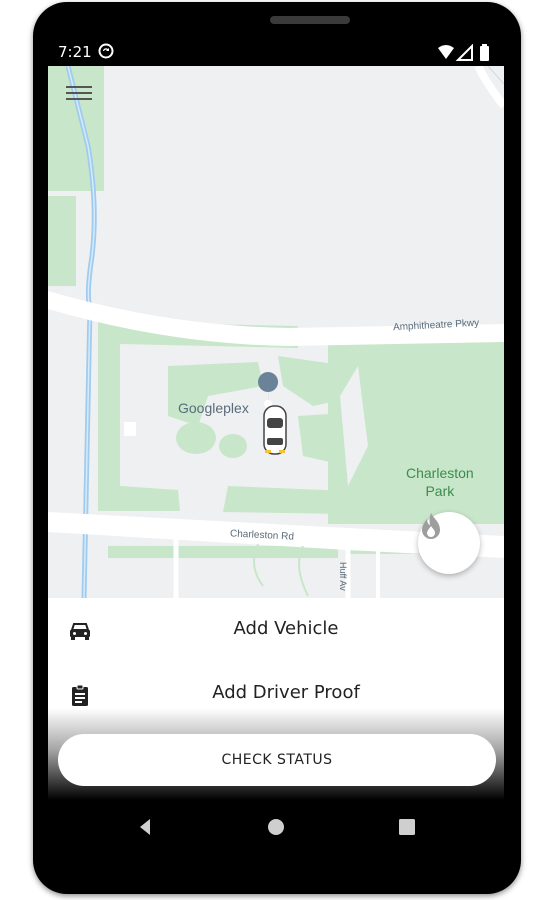 The image size is (552, 900). Describe the element at coordinates (286, 628) in the screenshot. I see `add-vehicle-label: Add Vehicle` at that location.